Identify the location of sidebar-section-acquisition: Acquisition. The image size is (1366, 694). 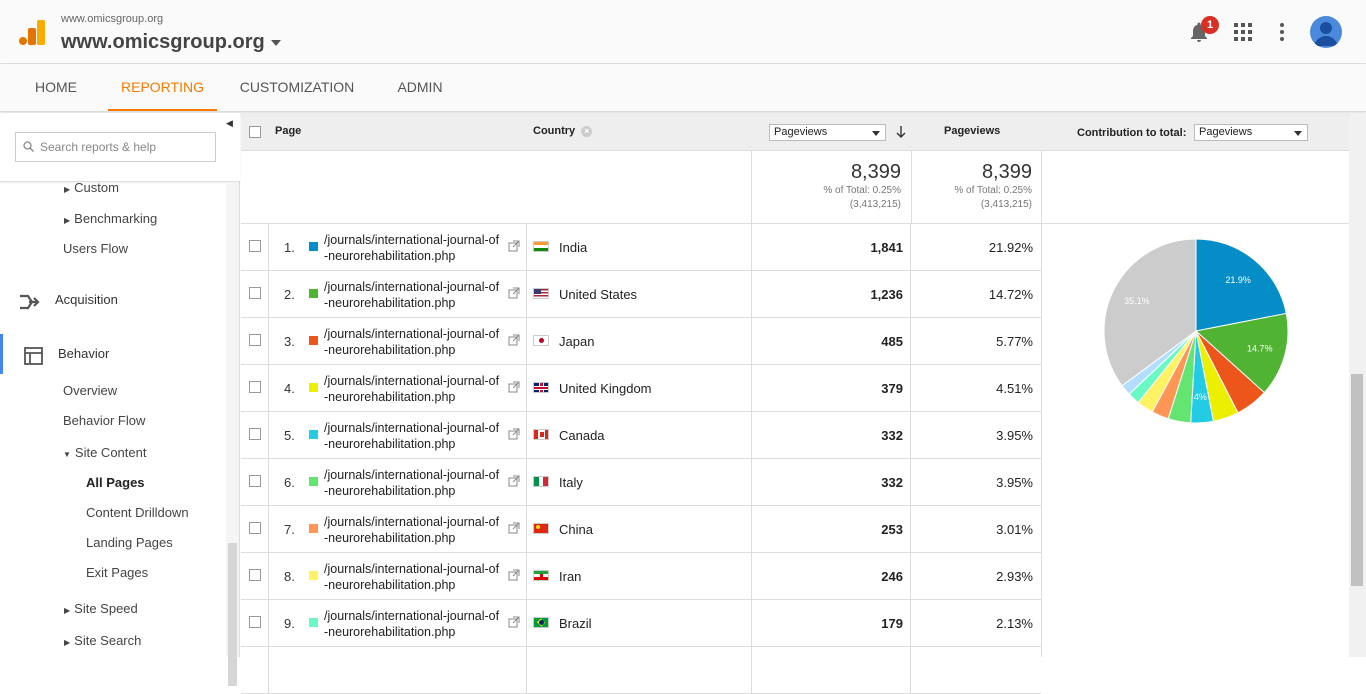
(113, 300).